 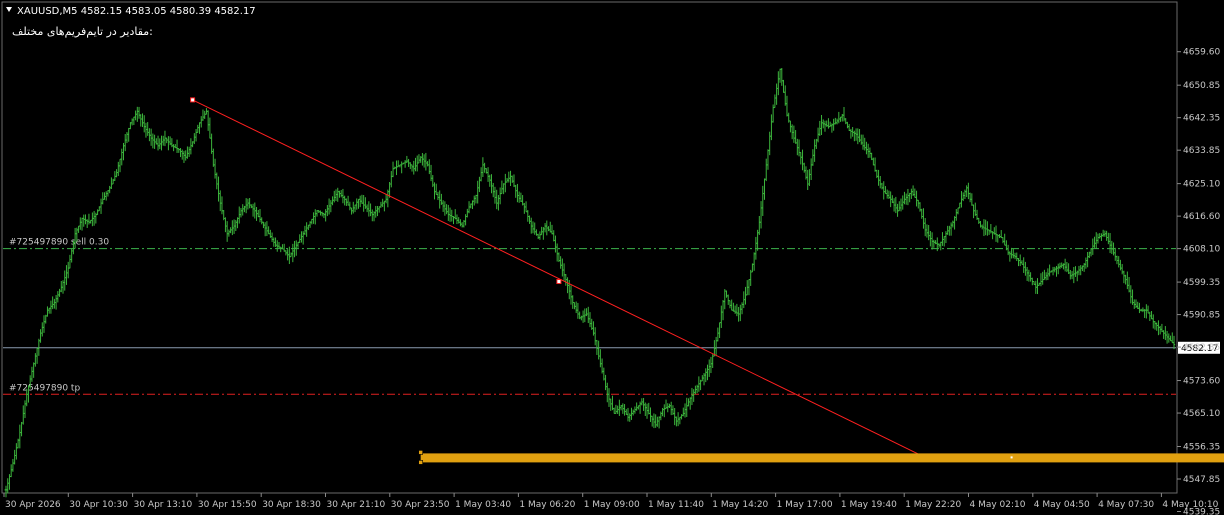 I want to click on x-tick-label: 30 Apr 10:30, so click(x=98, y=505).